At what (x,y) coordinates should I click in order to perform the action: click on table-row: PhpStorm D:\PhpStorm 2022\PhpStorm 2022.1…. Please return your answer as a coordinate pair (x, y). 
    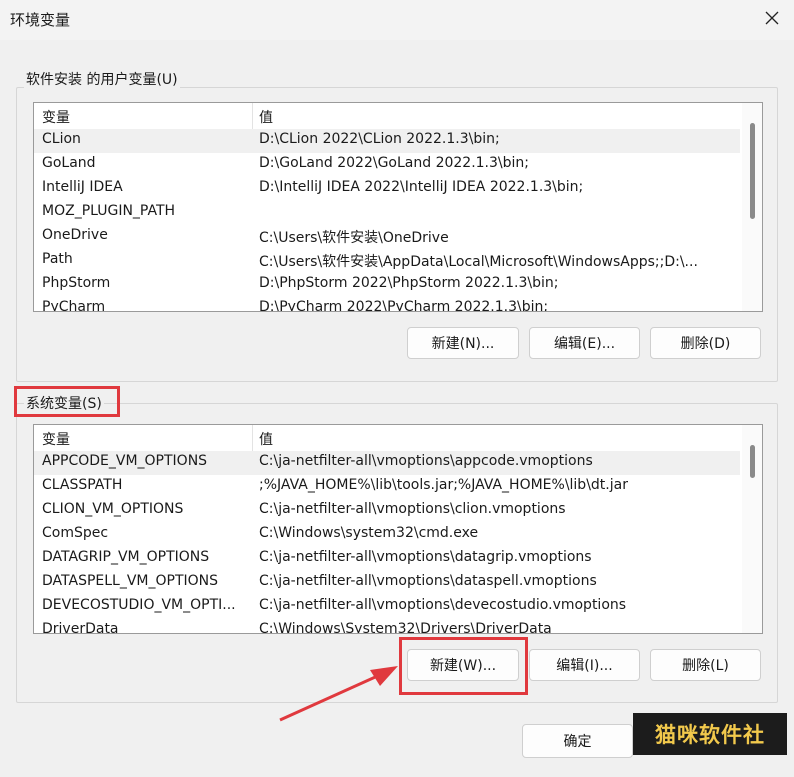
    Looking at the image, I should click on (387, 285).